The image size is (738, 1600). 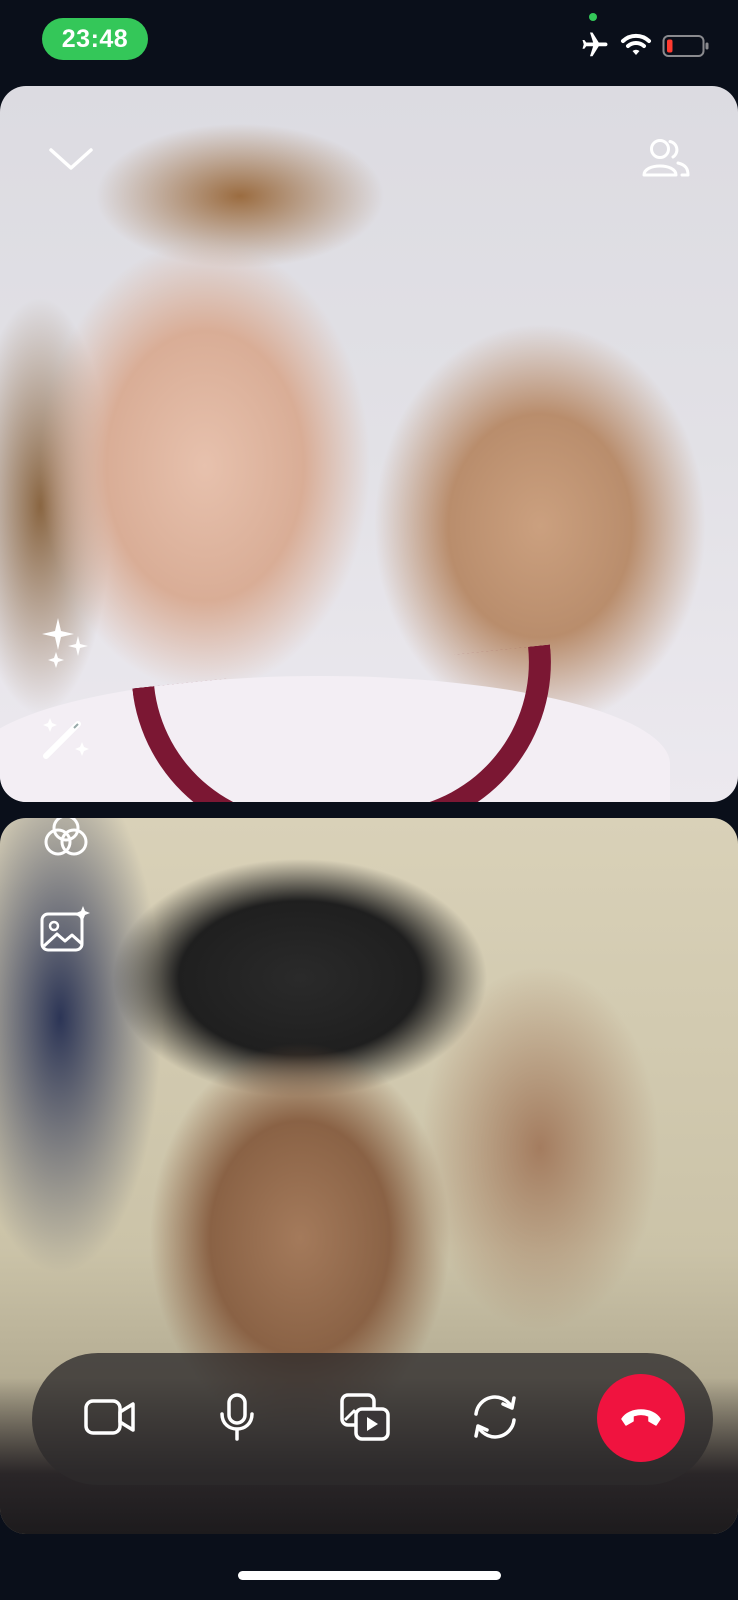 I want to click on end-call-icon, so click(x=641, y=1418).